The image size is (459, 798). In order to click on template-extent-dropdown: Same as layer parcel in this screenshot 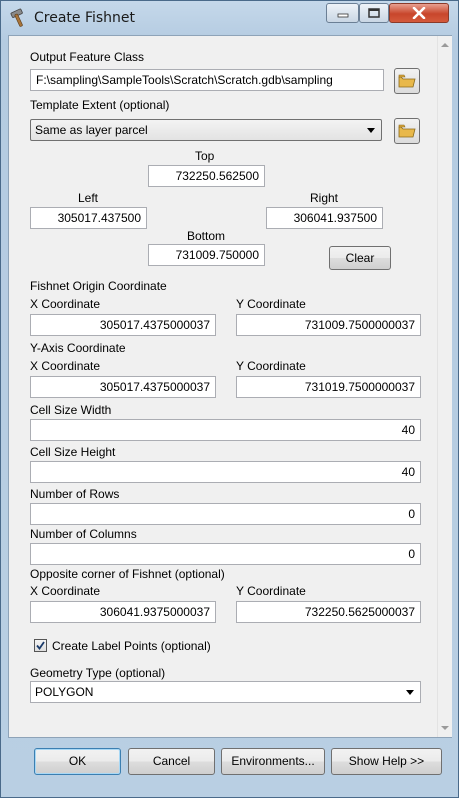, I will do `click(206, 130)`.